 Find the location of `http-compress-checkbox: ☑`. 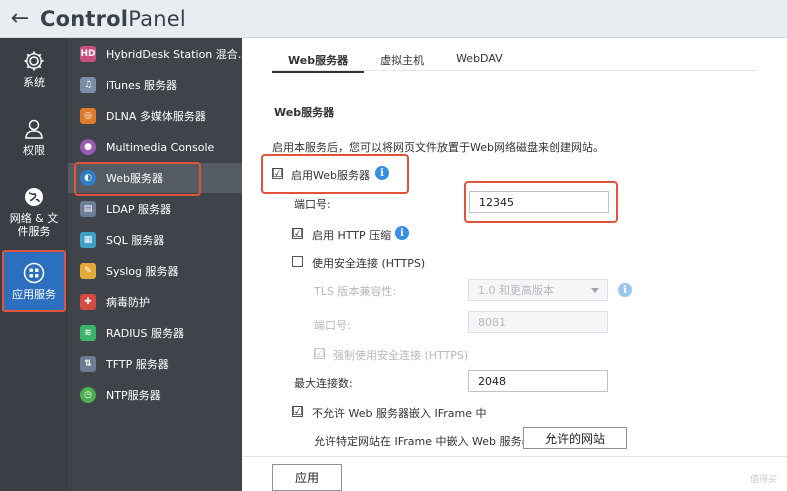

http-compress-checkbox: ☑ is located at coordinates (297, 233).